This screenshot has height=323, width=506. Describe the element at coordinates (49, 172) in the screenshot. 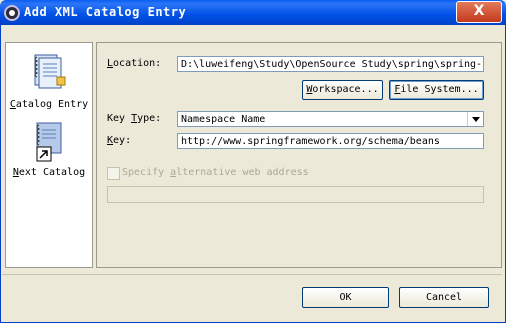

I see `sidebar-label-next-catalog: Next Catalog` at that location.